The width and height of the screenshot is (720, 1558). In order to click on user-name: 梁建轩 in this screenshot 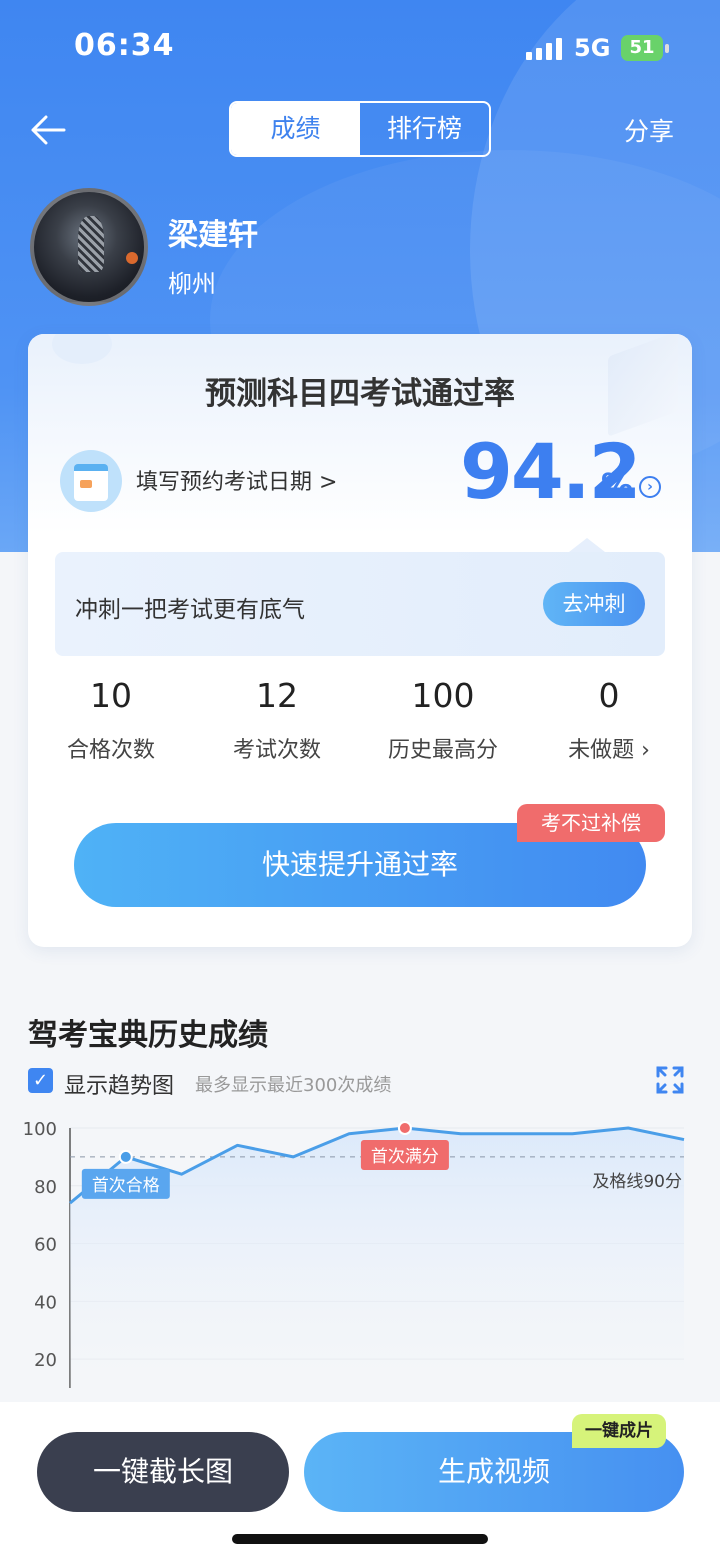, I will do `click(213, 235)`.